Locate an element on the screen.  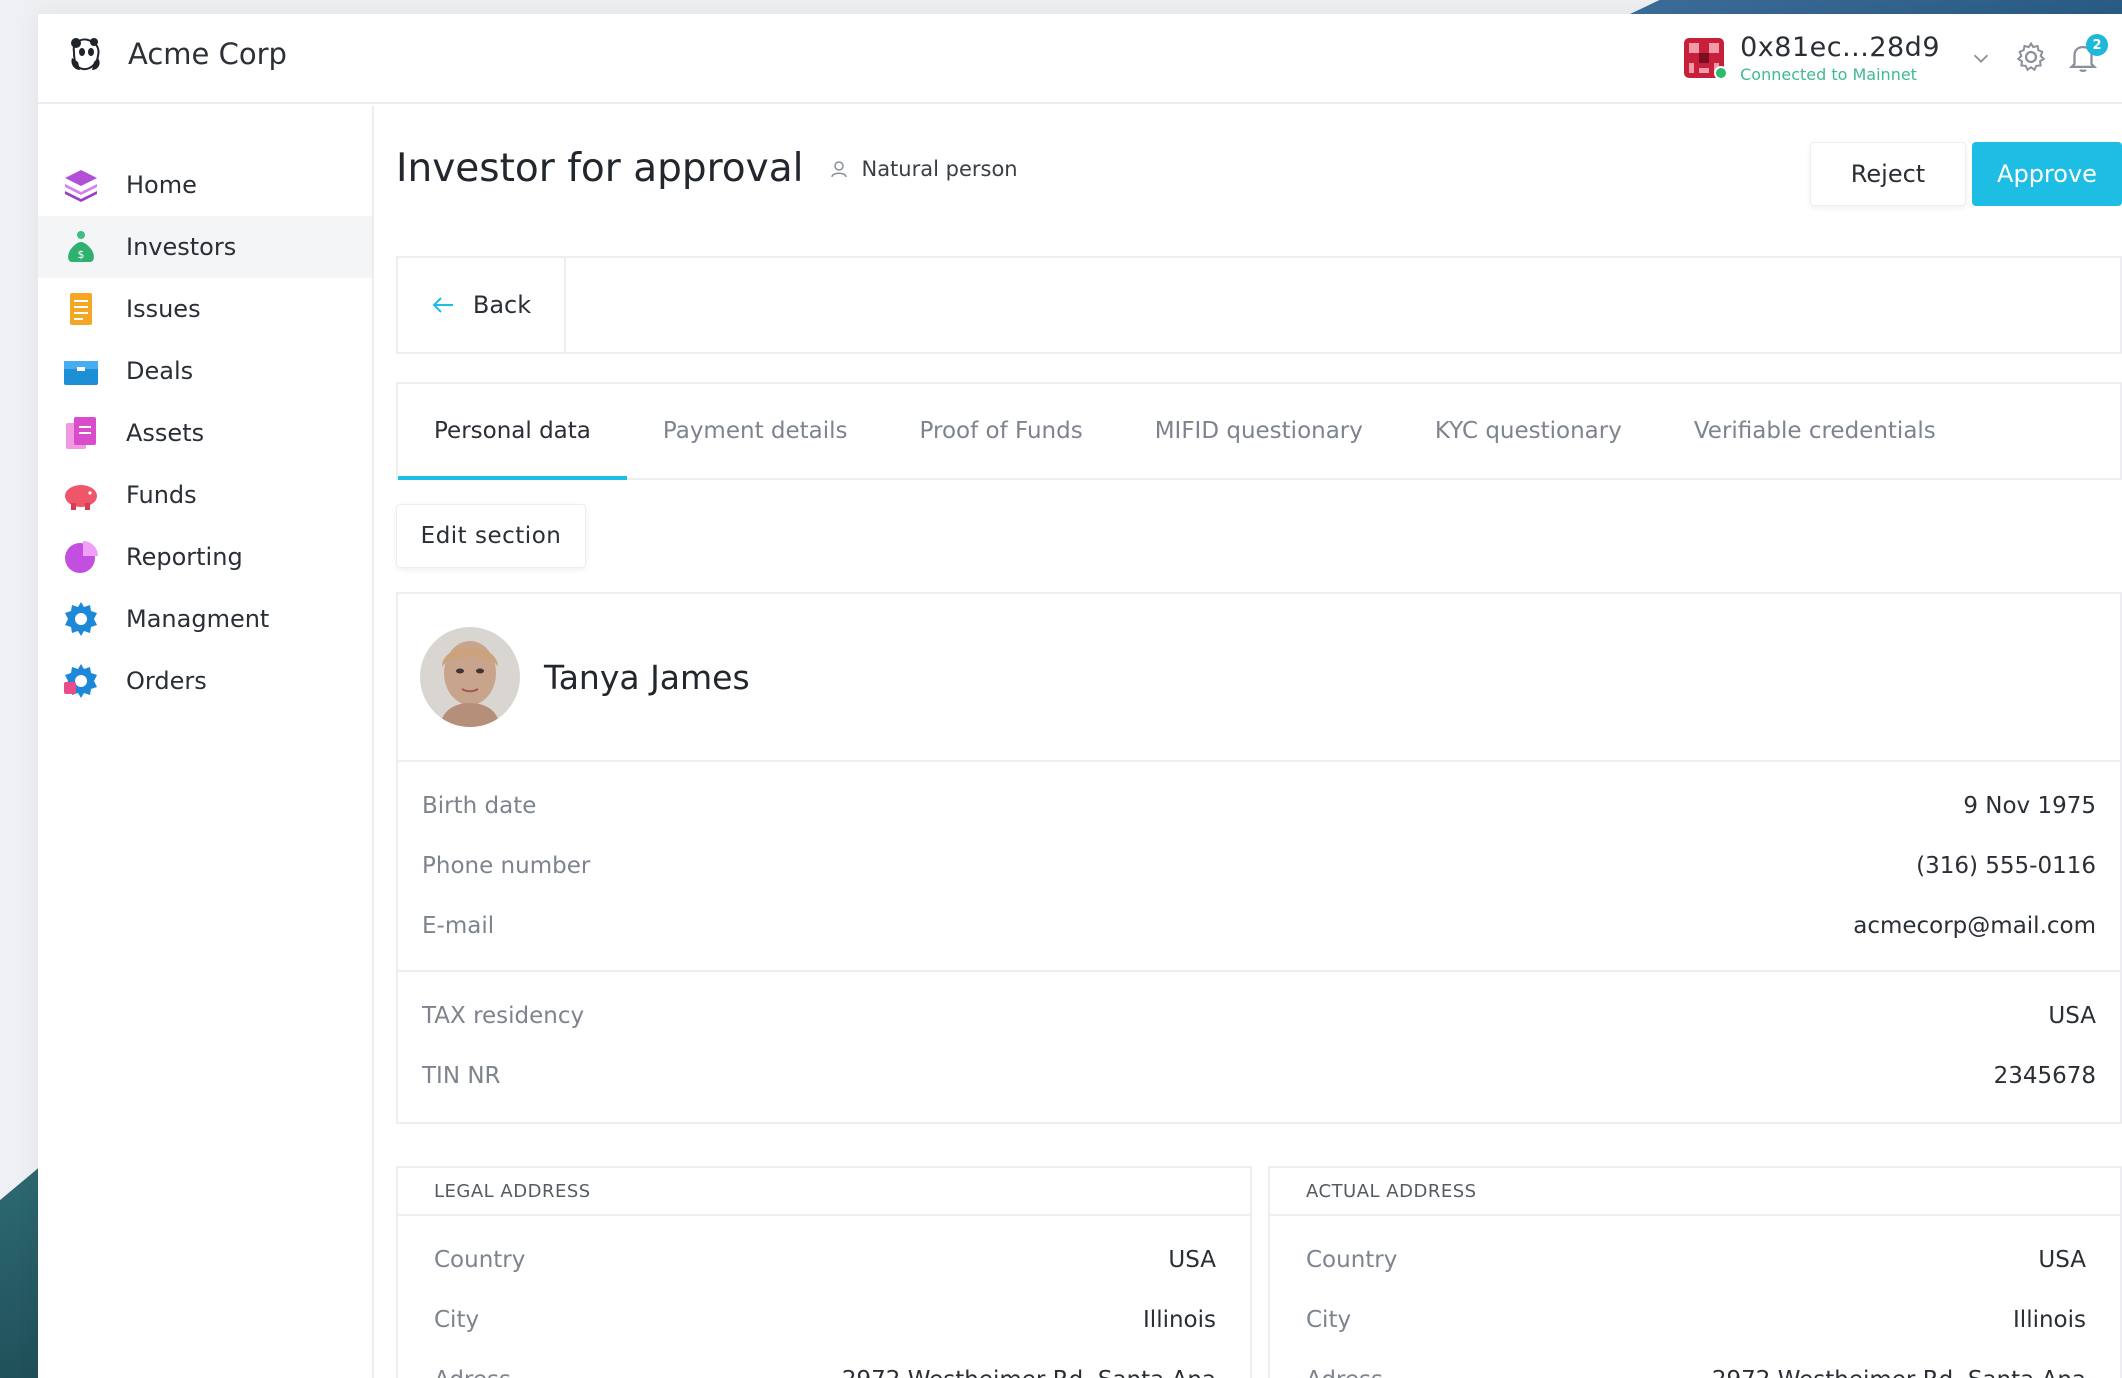
avatar is located at coordinates (470, 677).